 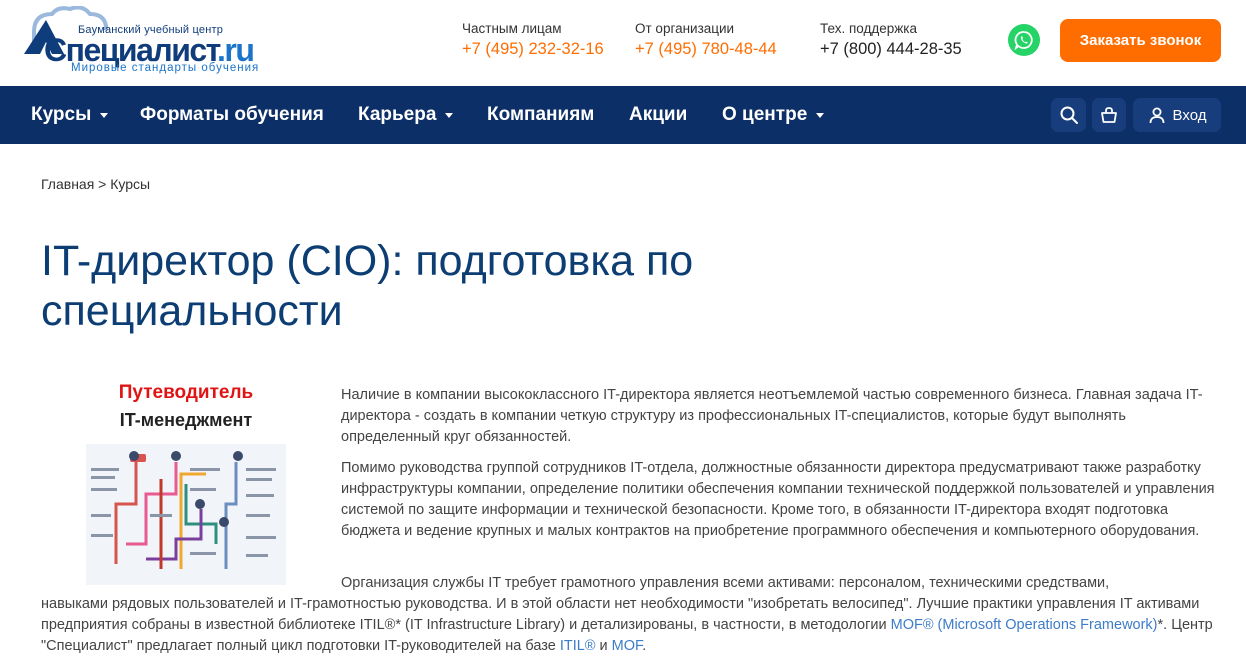 I want to click on logo-motto: Мировые стандарты обучения, so click(x=165, y=68).